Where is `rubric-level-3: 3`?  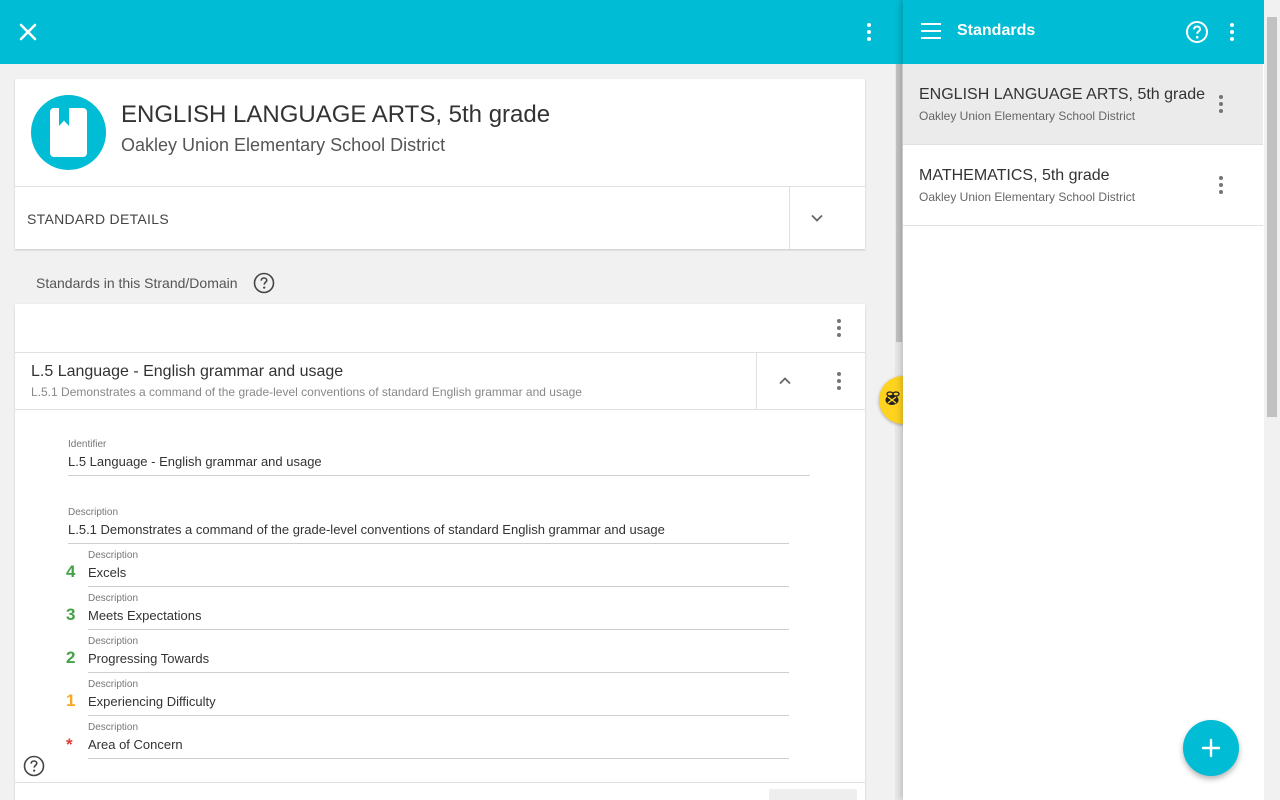 rubric-level-3: 3 is located at coordinates (71, 614).